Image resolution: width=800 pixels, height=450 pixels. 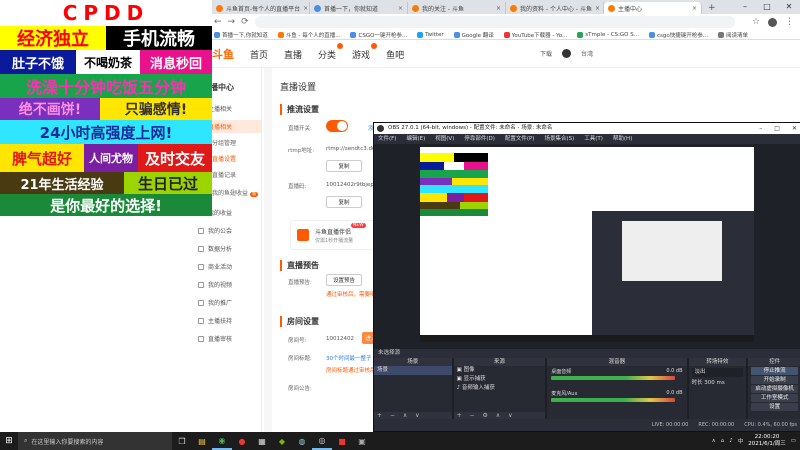 What do you see at coordinates (226, 54) in the screenshot?
I see `douyu-logo: 斗鱼` at bounding box center [226, 54].